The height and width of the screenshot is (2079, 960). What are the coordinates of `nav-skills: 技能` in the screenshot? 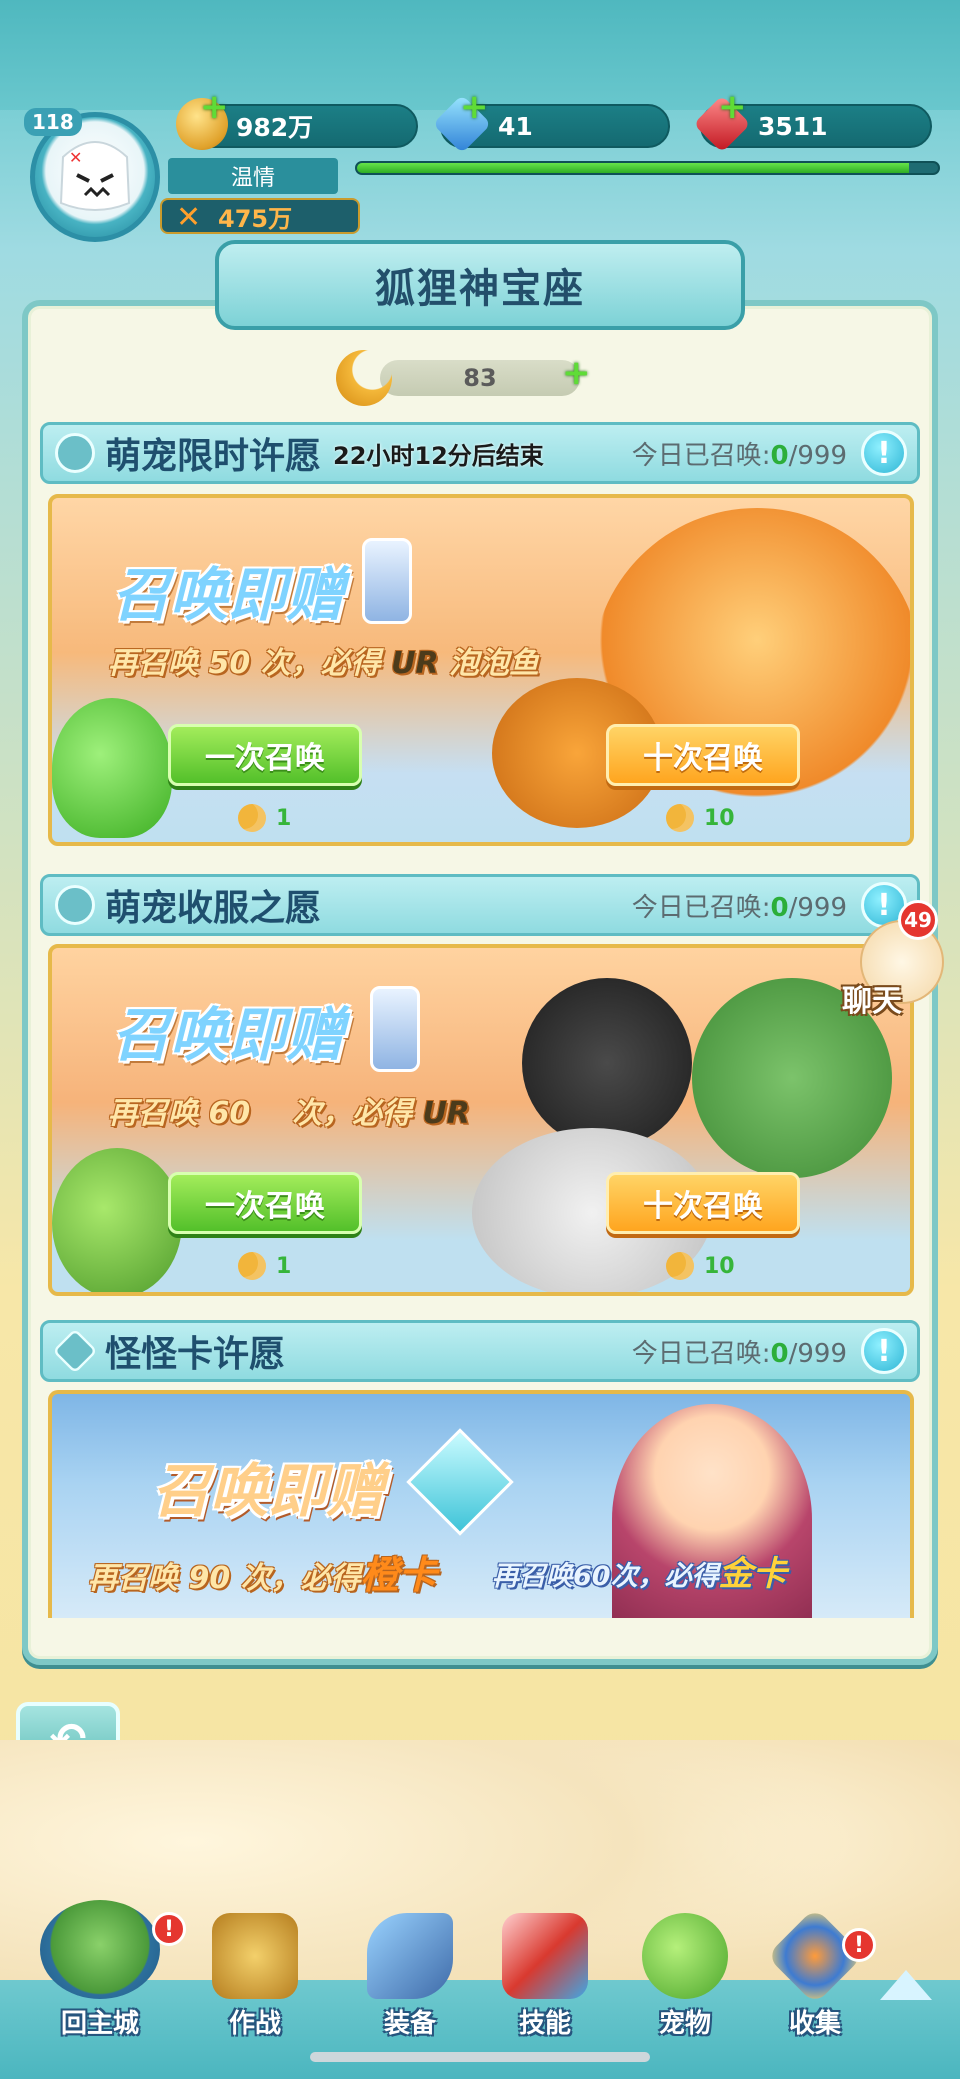 It's located at (545, 1970).